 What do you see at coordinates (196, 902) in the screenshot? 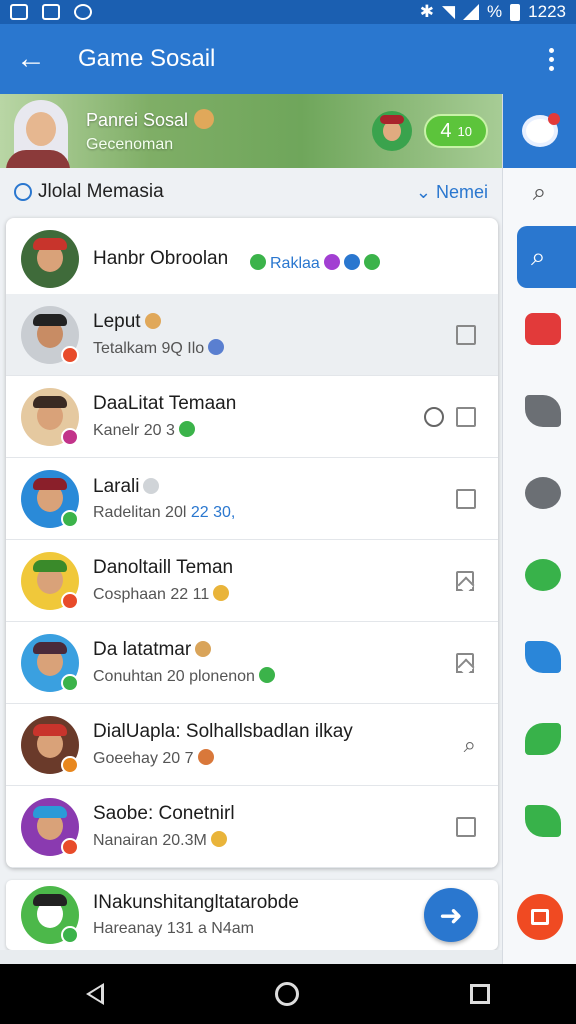
I see `chat-title: INakunshitangltatarobde` at bounding box center [196, 902].